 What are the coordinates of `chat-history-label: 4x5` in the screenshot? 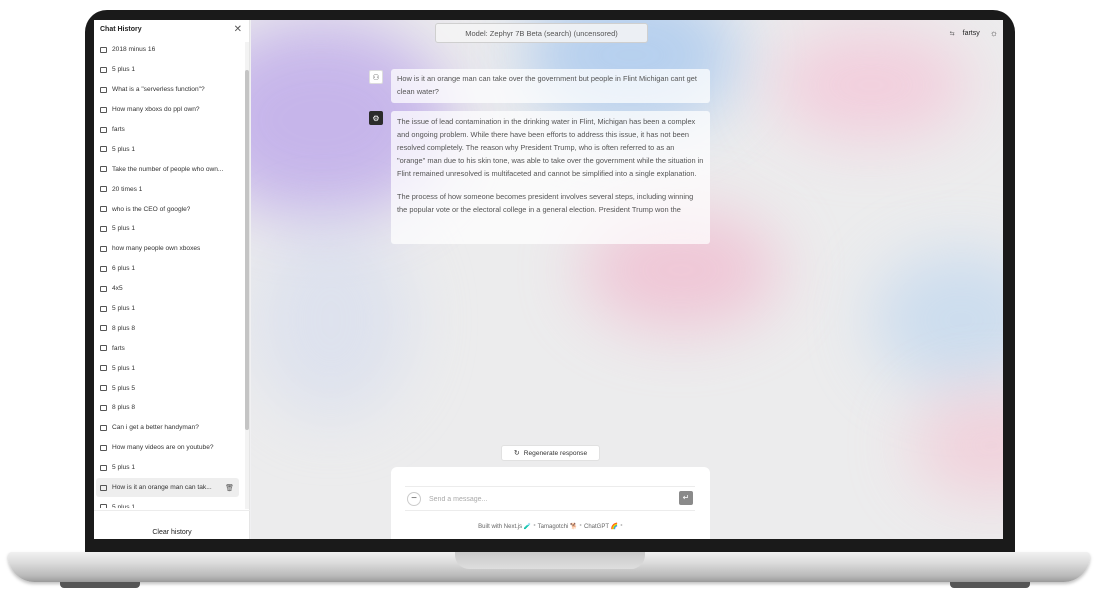 It's located at (117, 289).